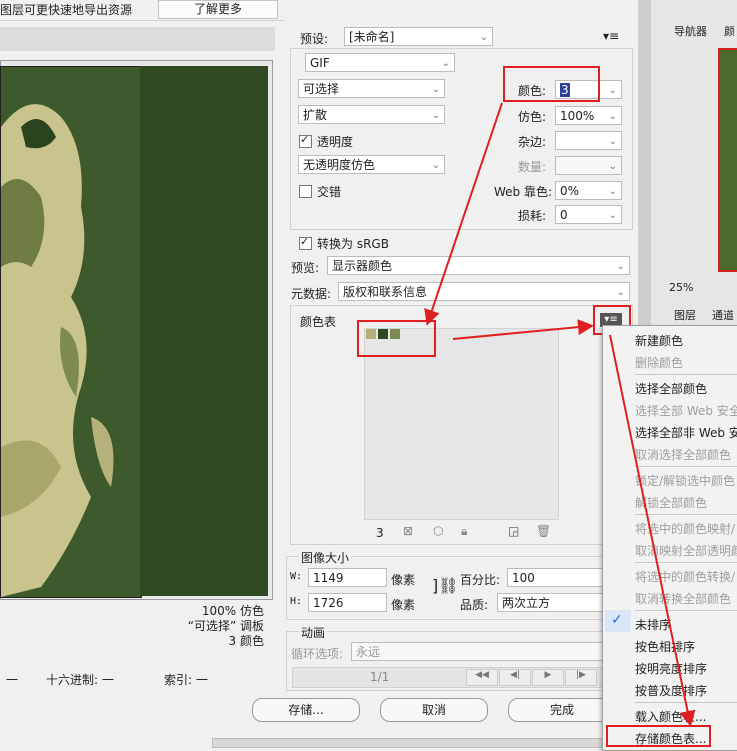  What do you see at coordinates (652, 530) in the screenshot?
I see `arrow-to-save-table` at bounding box center [652, 530].